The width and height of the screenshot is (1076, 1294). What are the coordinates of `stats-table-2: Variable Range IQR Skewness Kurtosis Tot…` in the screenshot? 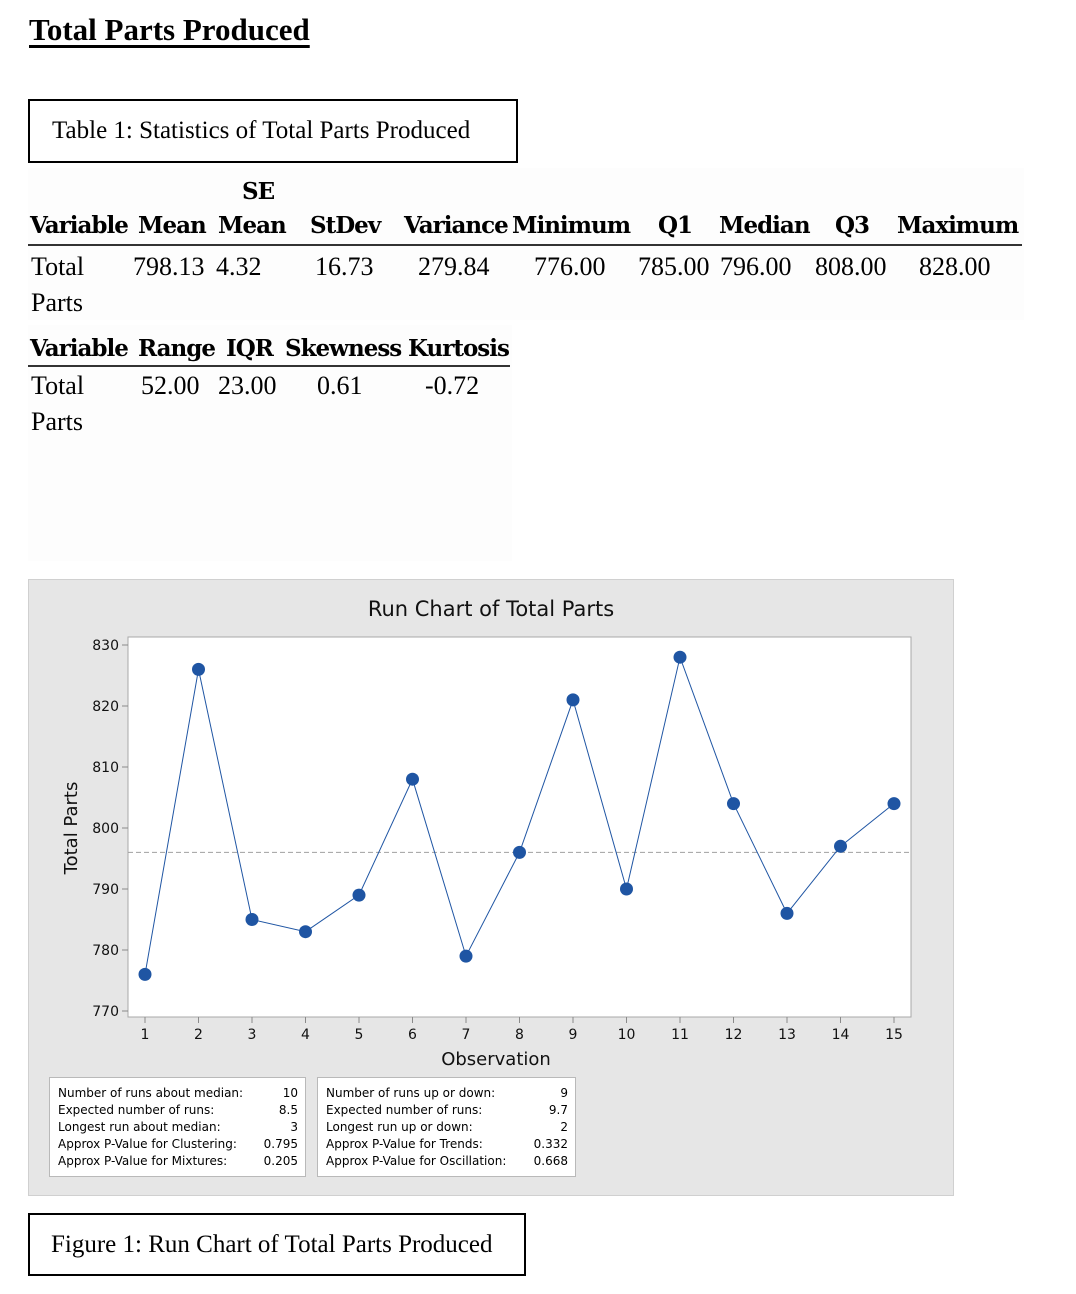 It's located at (270, 443).